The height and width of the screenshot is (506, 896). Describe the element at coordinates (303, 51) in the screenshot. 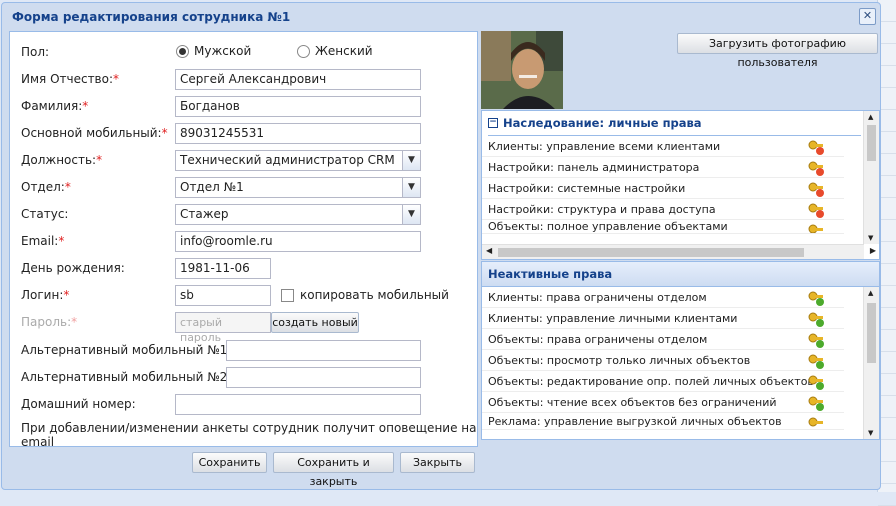

I see `radio-icon` at that location.